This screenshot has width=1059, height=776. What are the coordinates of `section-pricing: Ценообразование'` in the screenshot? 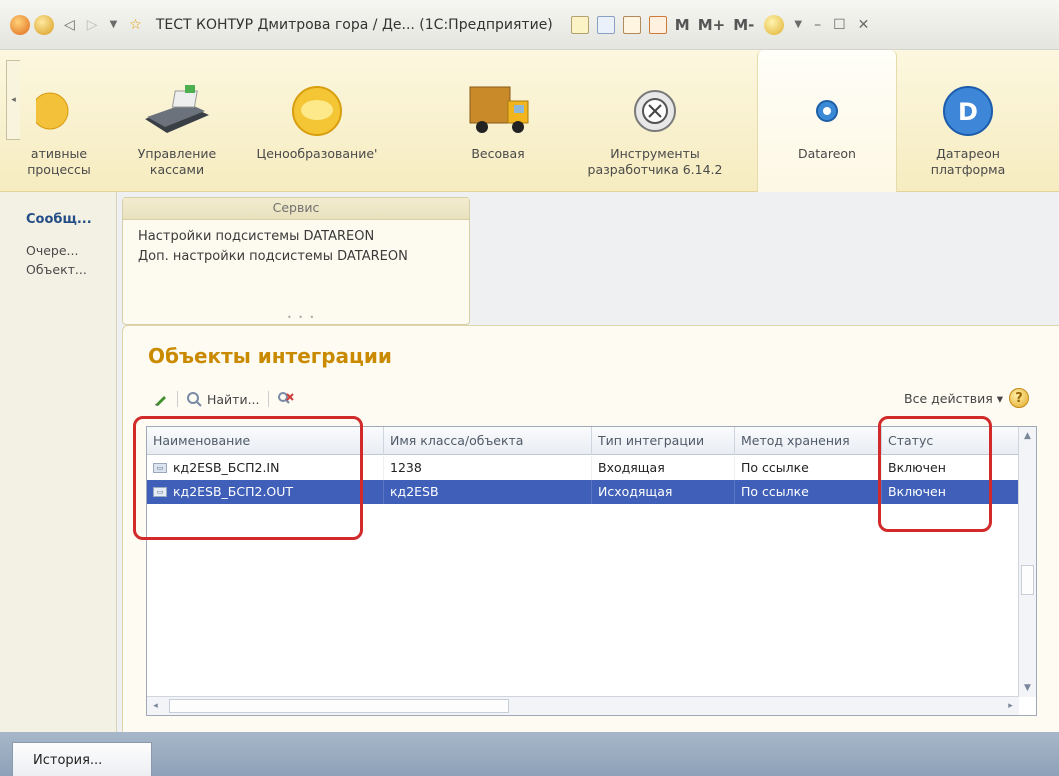 It's located at (317, 121).